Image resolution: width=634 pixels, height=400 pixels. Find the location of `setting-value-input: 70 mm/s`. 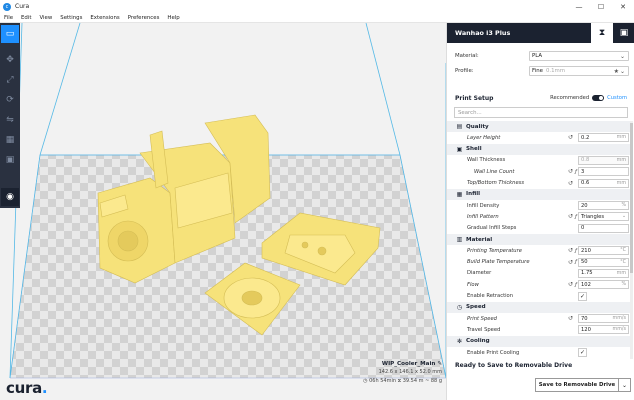

setting-value-input: 70 mm/s is located at coordinates (603, 319).